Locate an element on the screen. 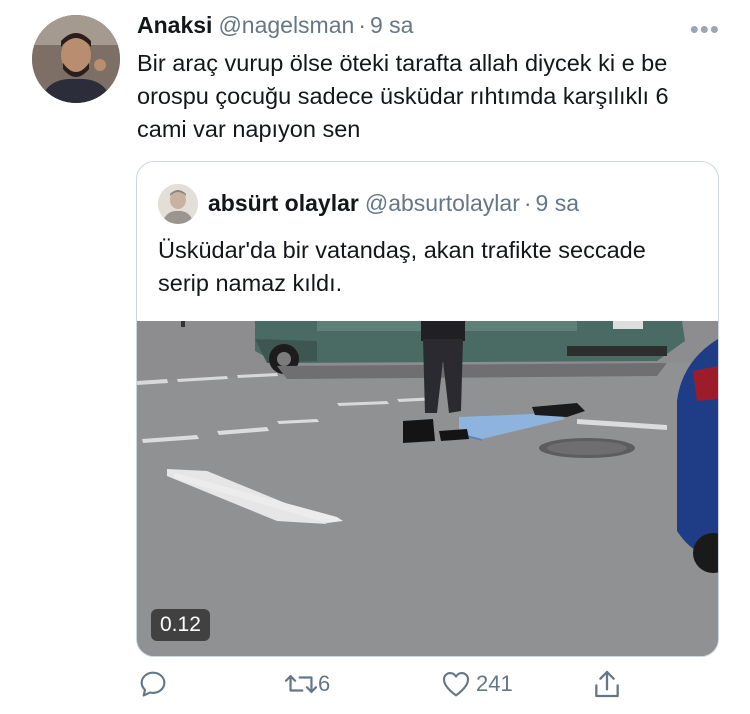 Image resolution: width=750 pixels, height=714 pixels. retweet-count: 6 is located at coordinates (324, 683).